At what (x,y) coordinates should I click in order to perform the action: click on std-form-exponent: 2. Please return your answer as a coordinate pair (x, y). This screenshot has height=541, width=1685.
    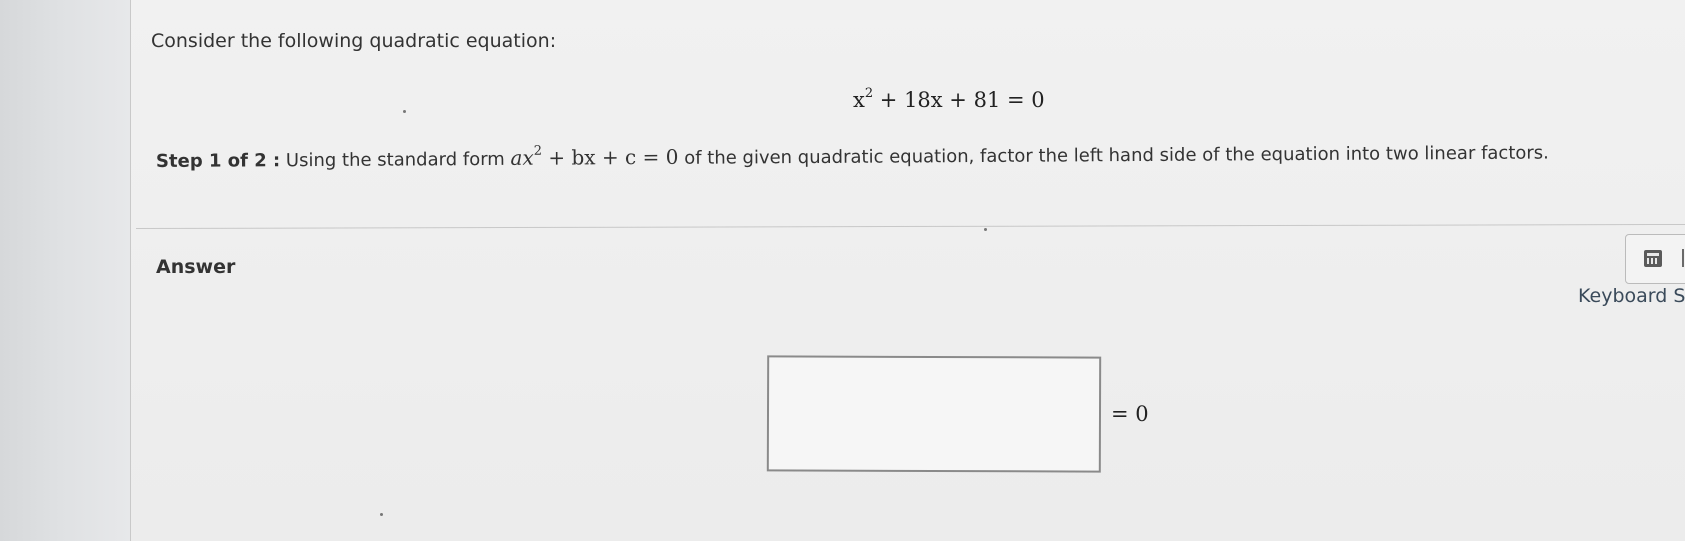
    Looking at the image, I should click on (538, 151).